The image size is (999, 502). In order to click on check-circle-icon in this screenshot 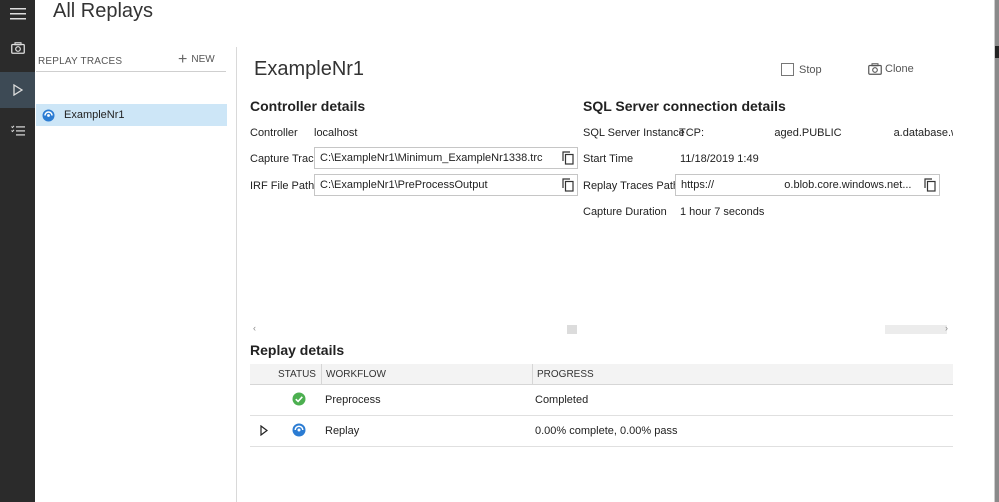, I will do `click(299, 399)`.